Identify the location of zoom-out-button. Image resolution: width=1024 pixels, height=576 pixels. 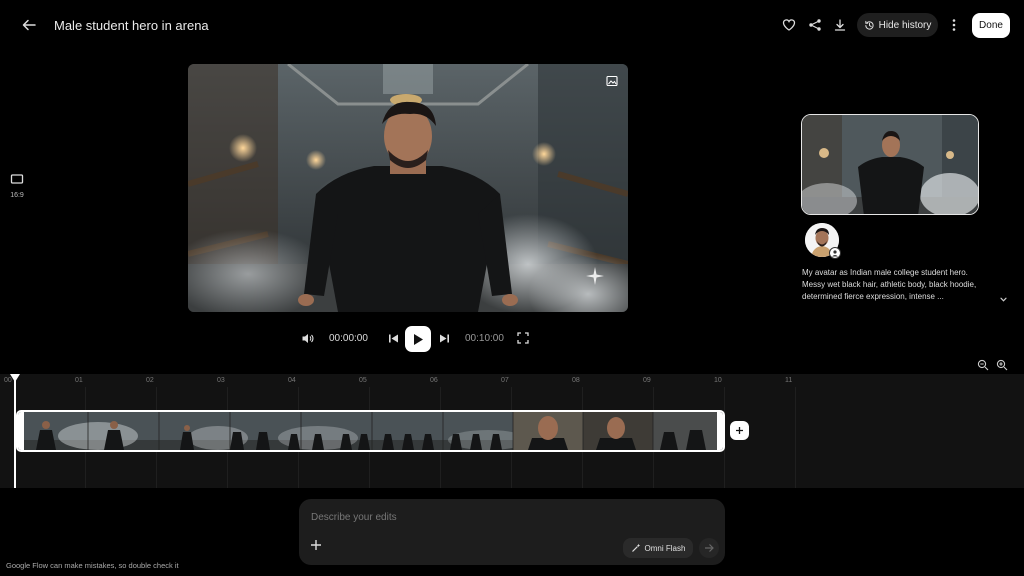
(984, 365).